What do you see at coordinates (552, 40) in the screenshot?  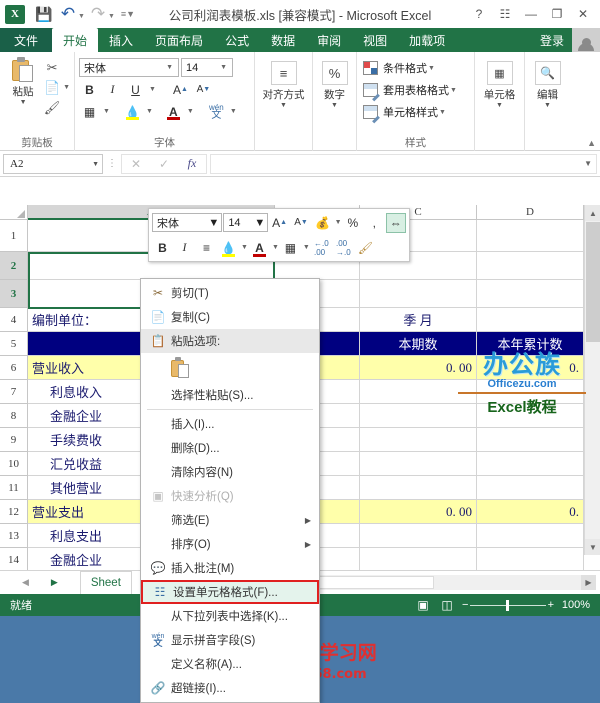 I see `signin-link: 登录` at bounding box center [552, 40].